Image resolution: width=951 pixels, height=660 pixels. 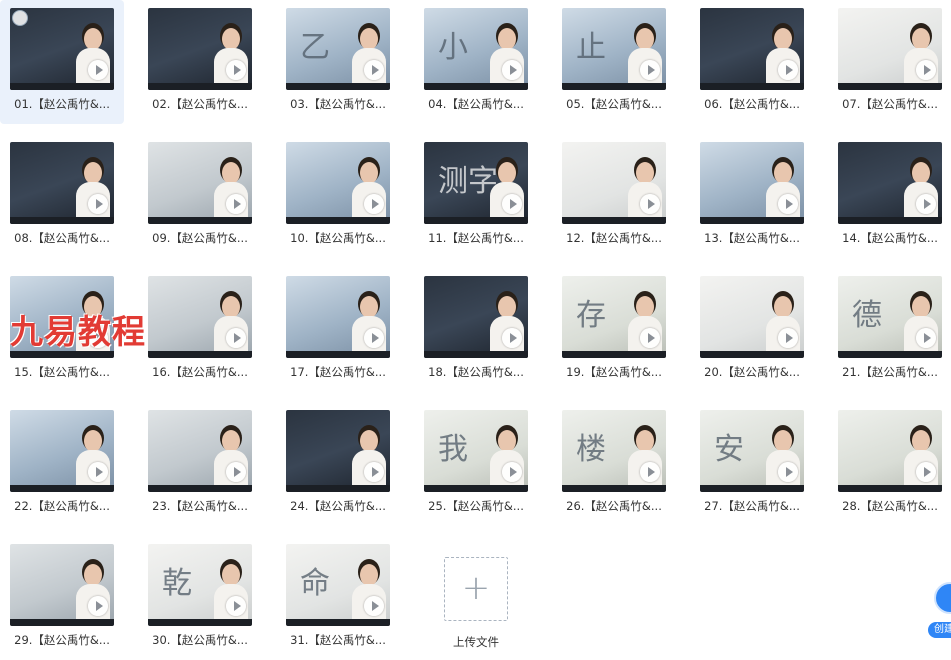 I want to click on select-checkbox-icon, so click(x=20, y=18).